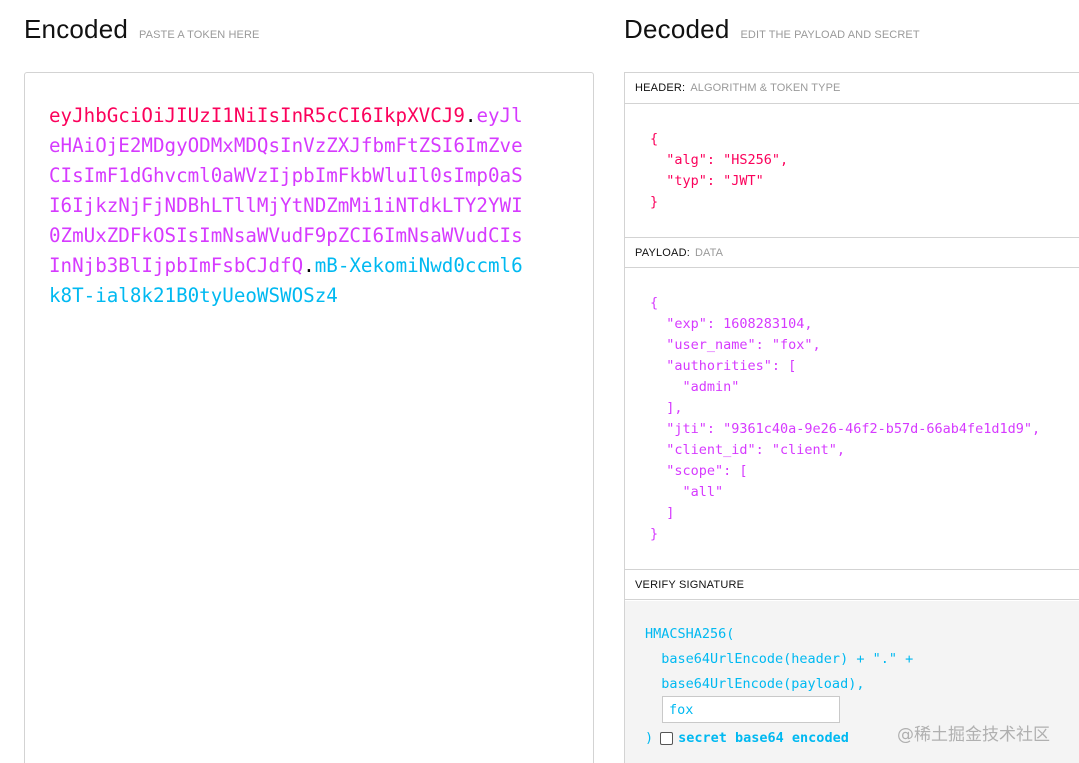 The width and height of the screenshot is (1079, 763). What do you see at coordinates (852, 252) in the screenshot?
I see `payload-section-title: PAYLOAD: DATA` at bounding box center [852, 252].